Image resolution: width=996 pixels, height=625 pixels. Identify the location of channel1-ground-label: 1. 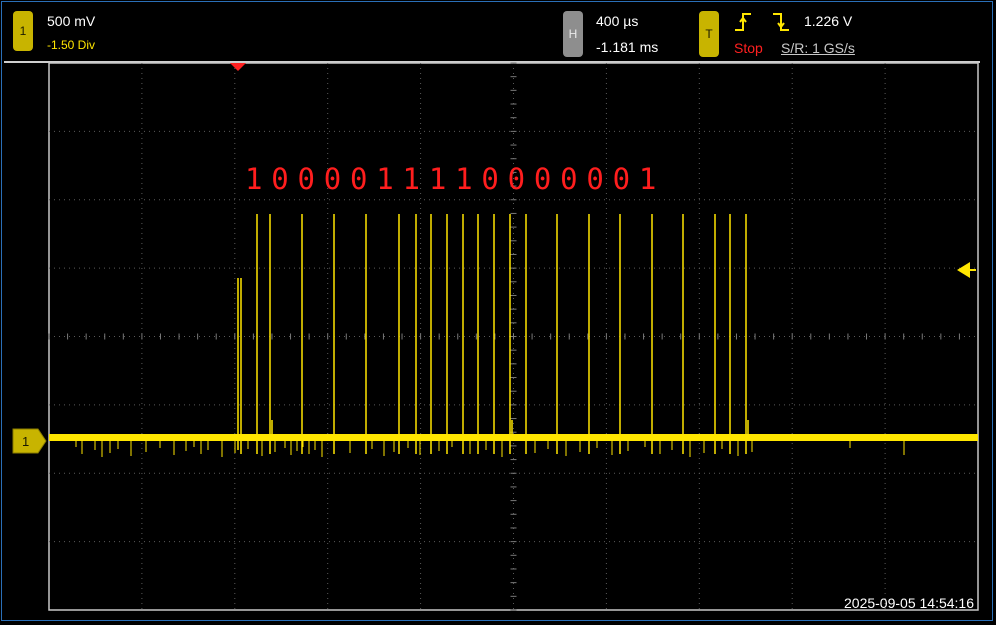
(25, 441).